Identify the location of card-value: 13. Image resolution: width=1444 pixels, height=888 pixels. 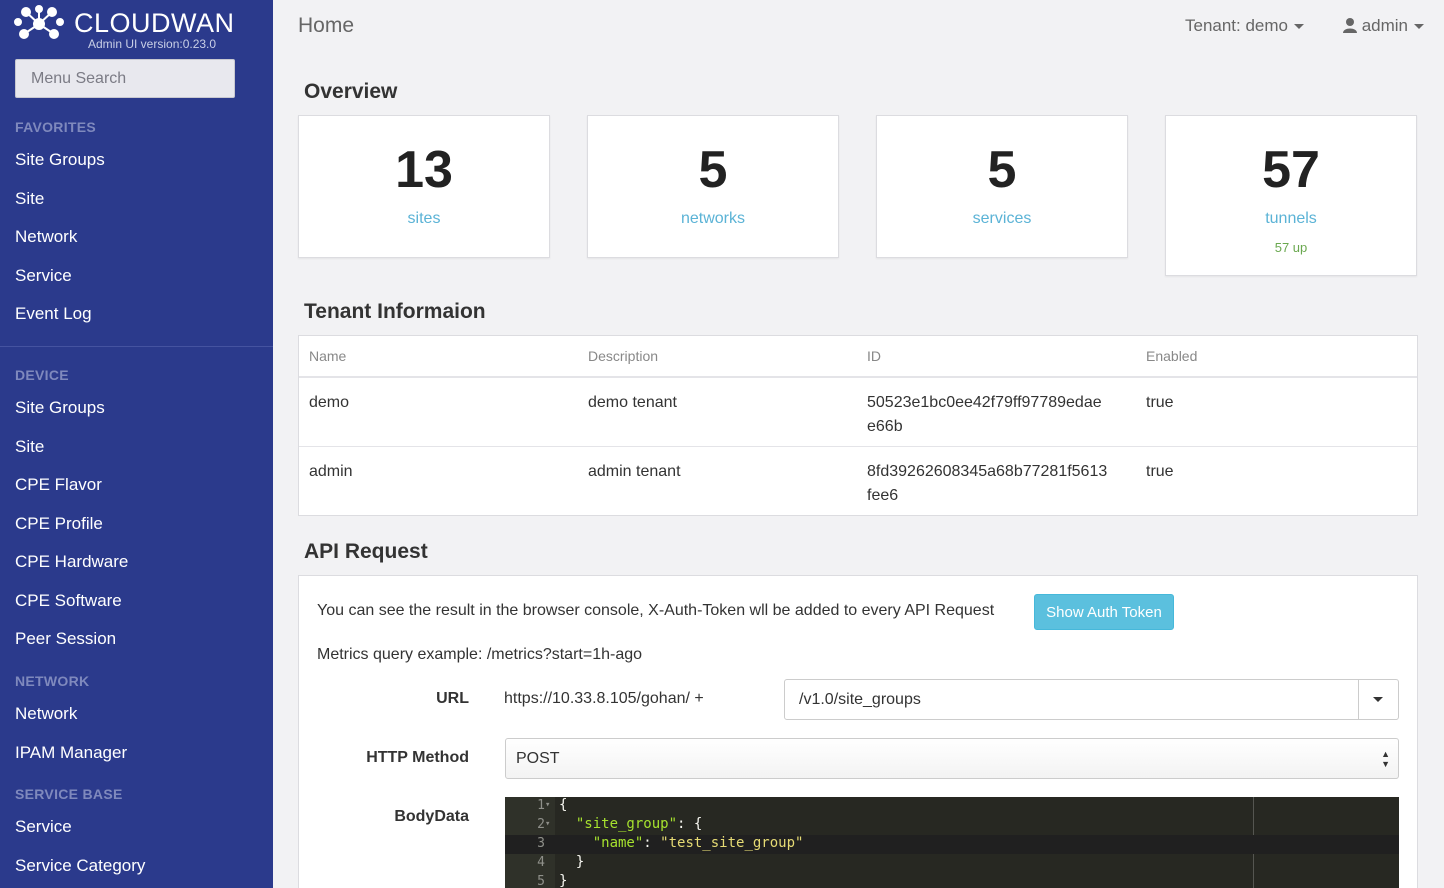
(424, 170).